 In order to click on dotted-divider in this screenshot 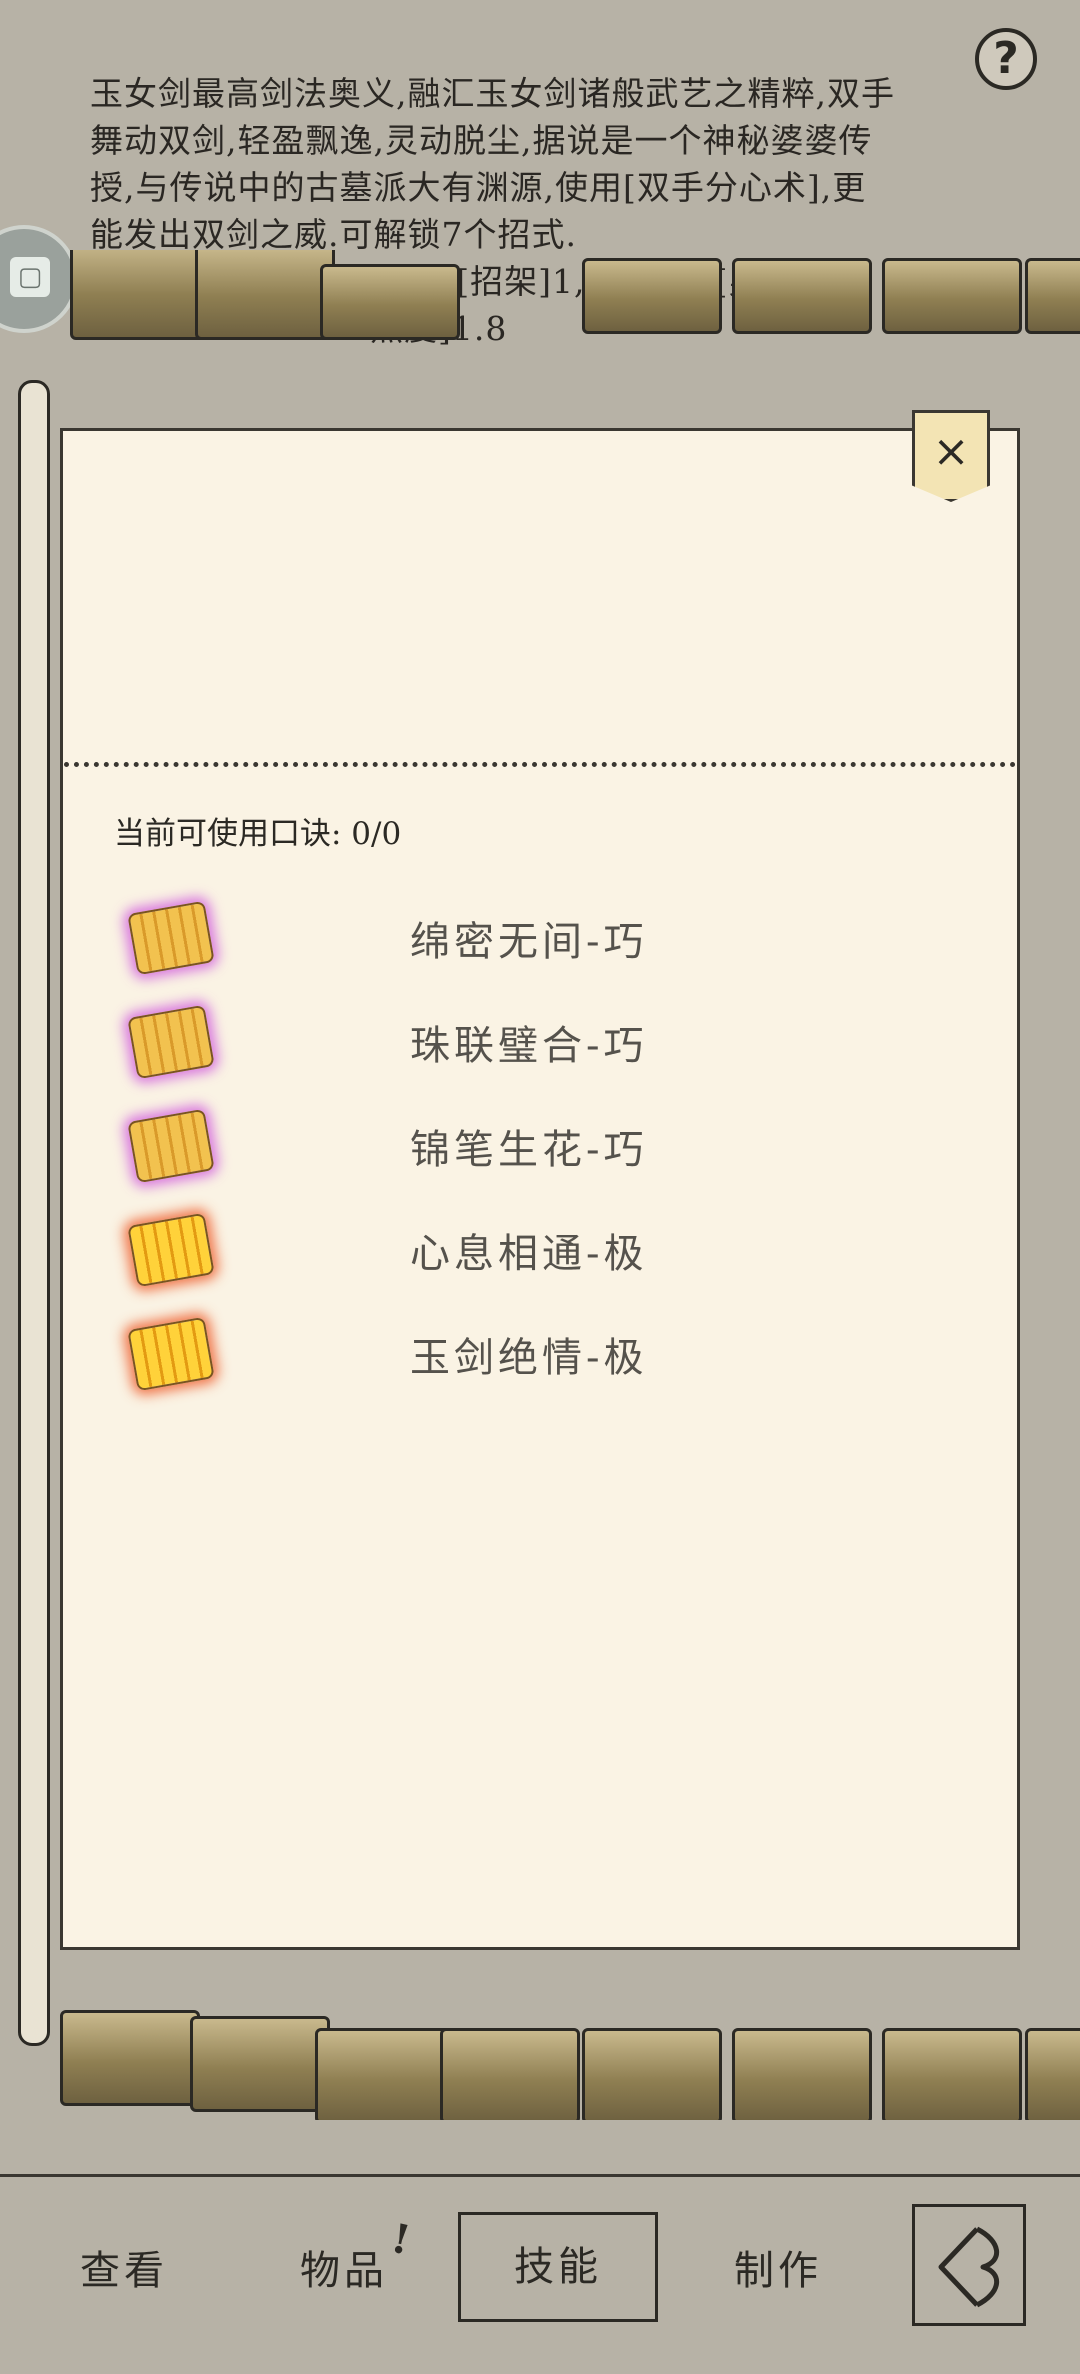, I will do `click(540, 764)`.